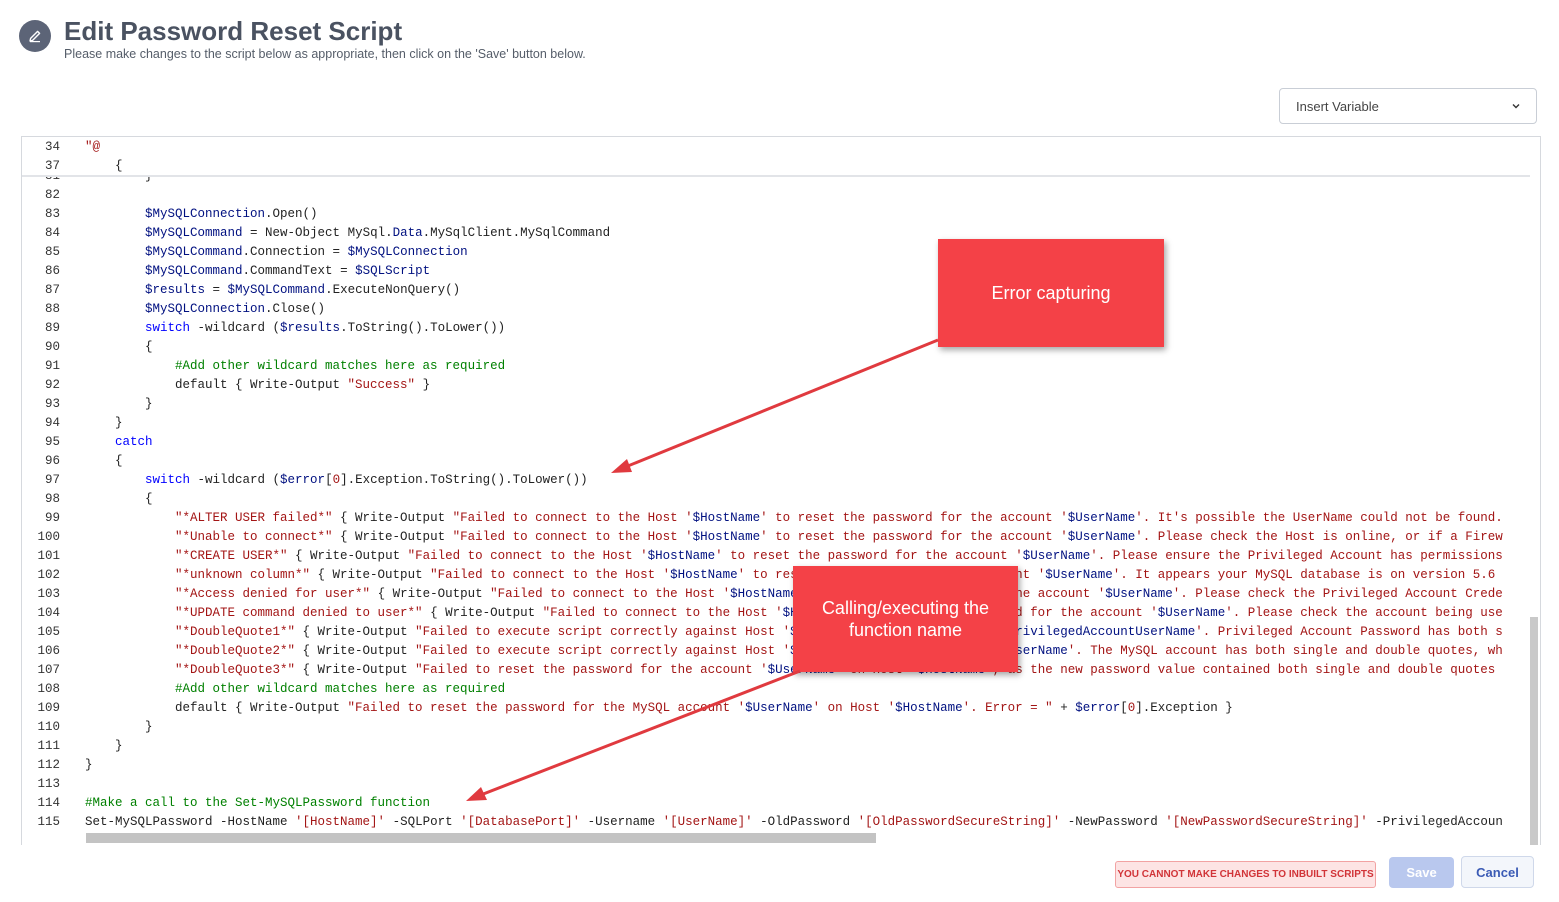  I want to click on line-number: 115, so click(48, 822).